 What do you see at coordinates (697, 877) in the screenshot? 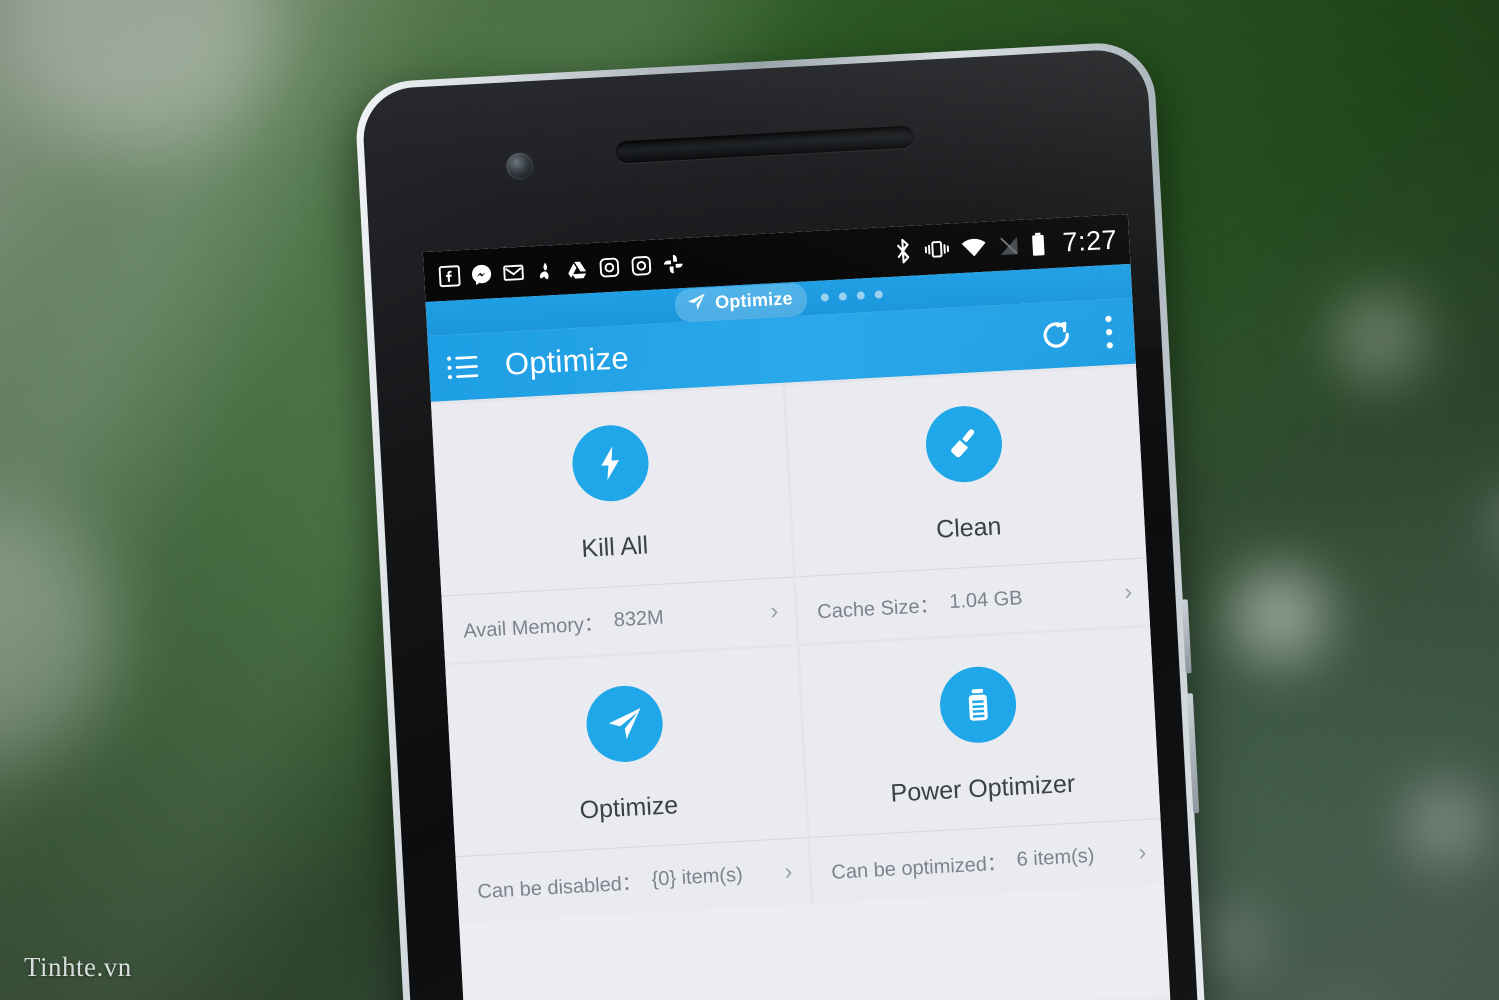
I see `footer-value: {0} item(s)` at bounding box center [697, 877].